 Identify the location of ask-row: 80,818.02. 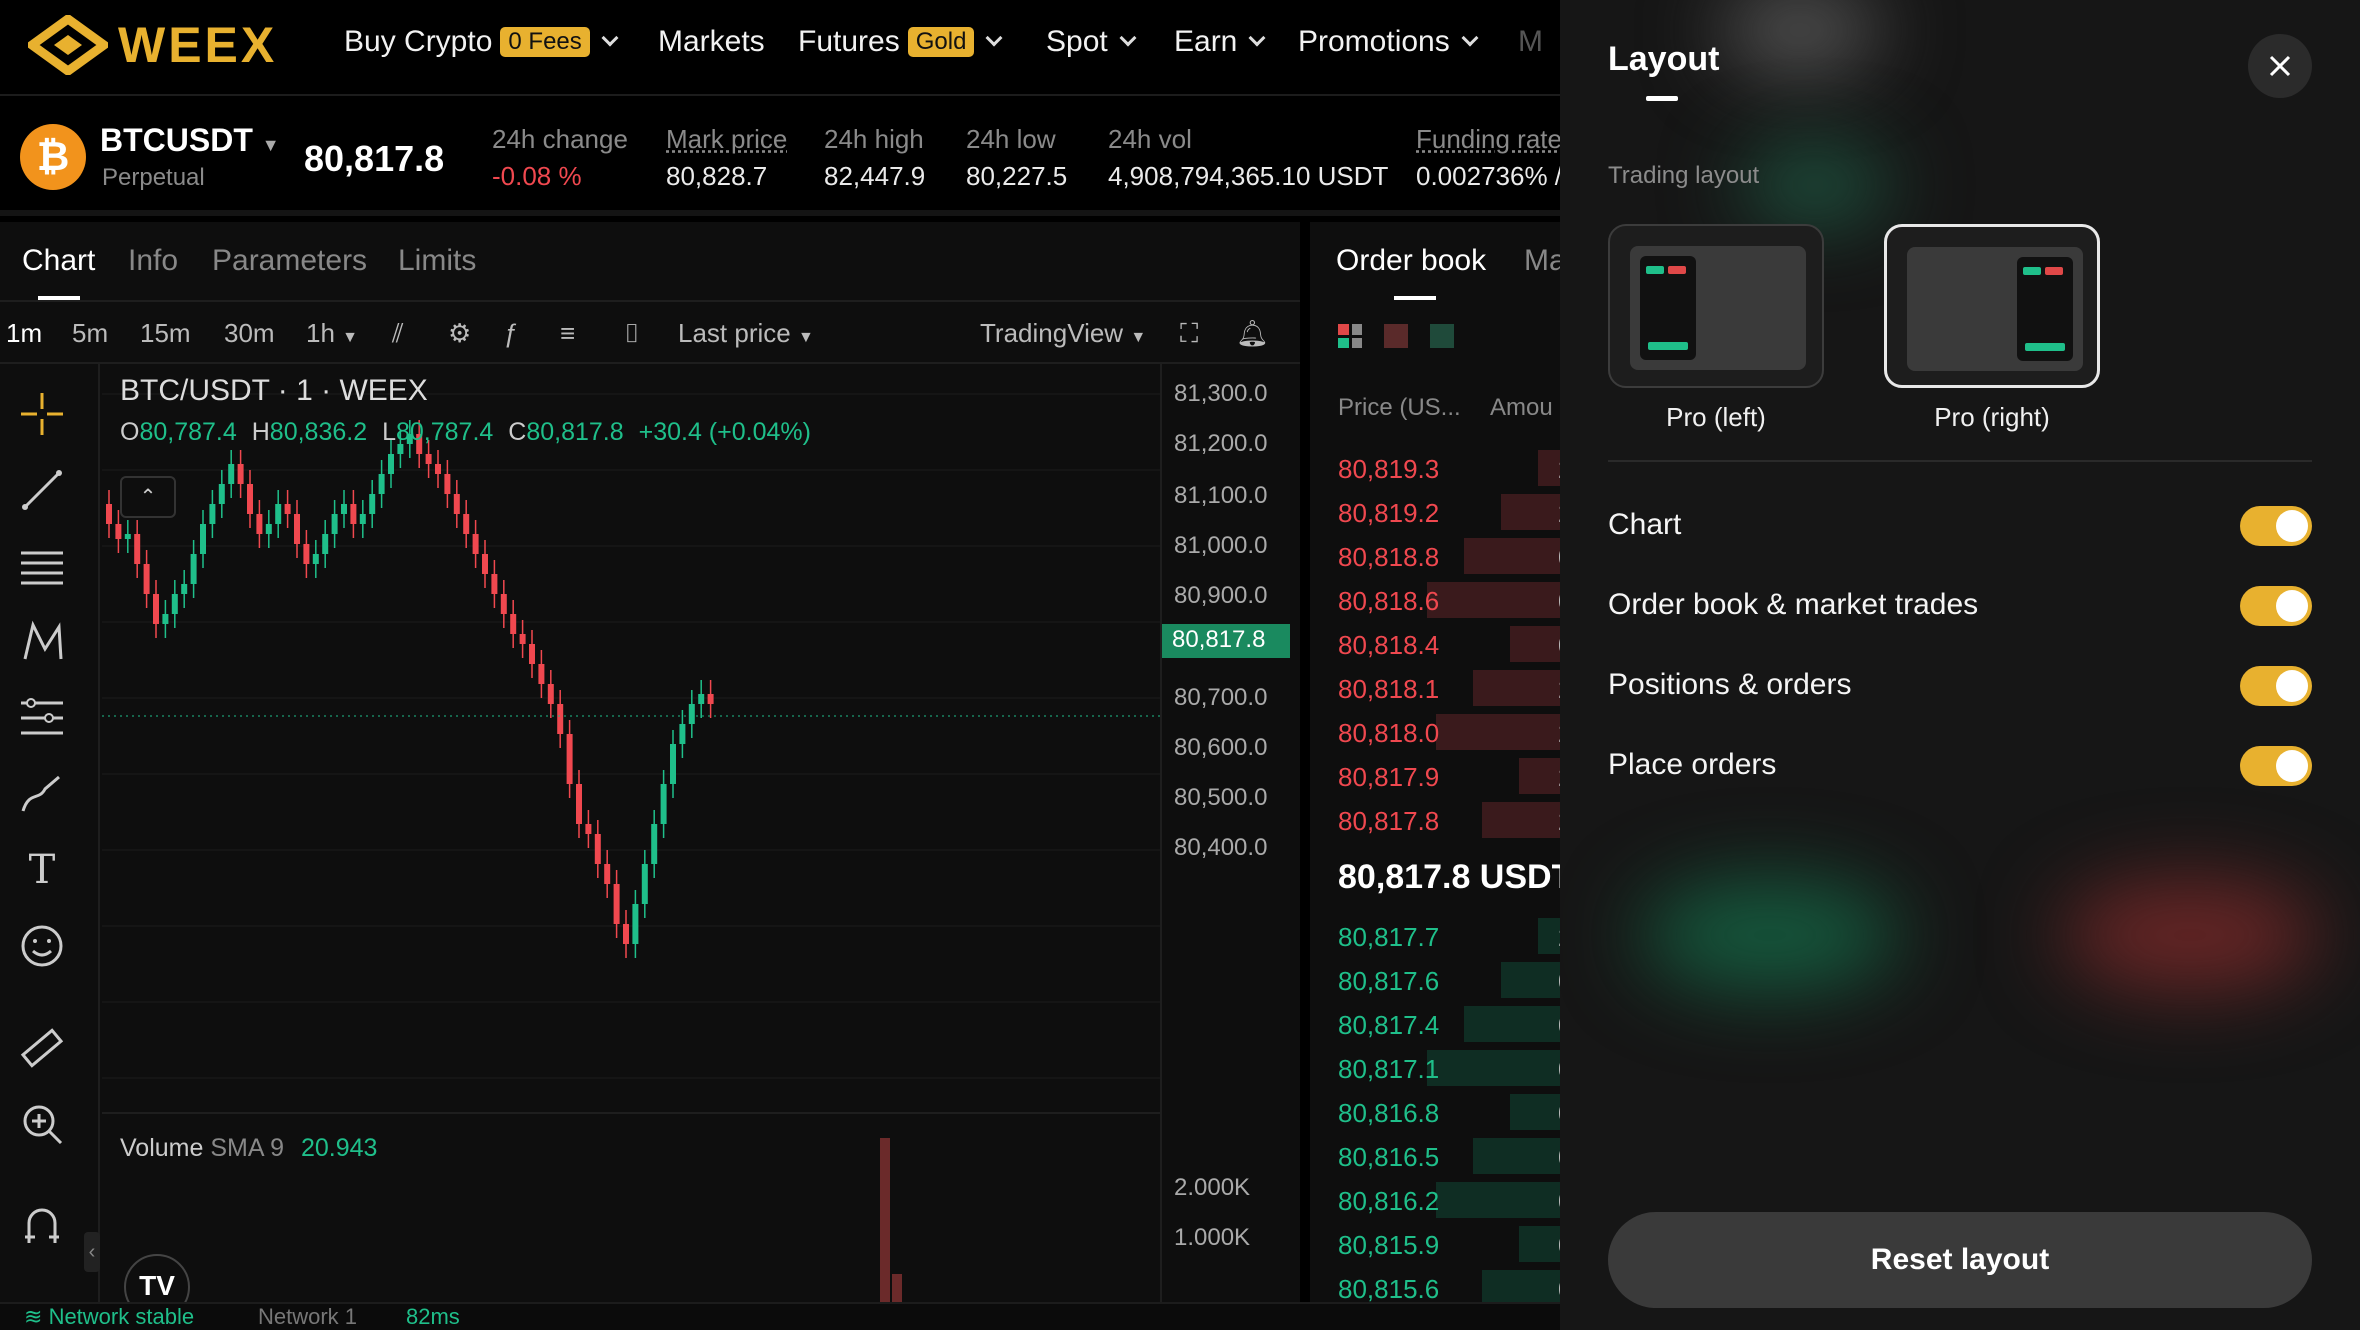
(1449, 732).